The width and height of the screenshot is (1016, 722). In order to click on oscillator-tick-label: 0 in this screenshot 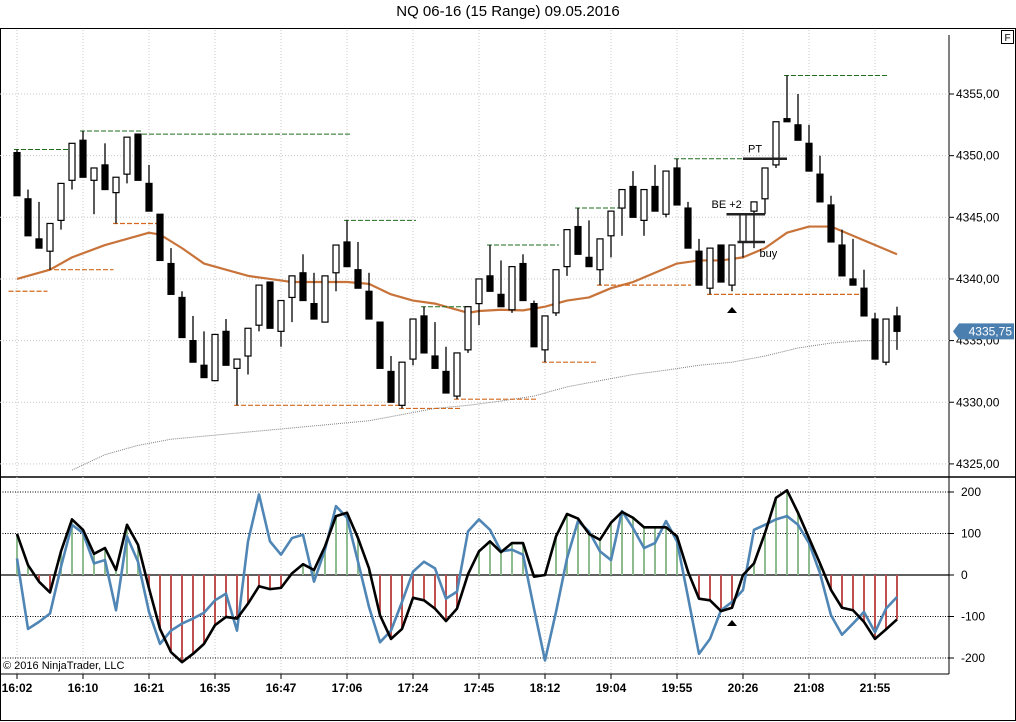, I will do `click(964, 575)`.